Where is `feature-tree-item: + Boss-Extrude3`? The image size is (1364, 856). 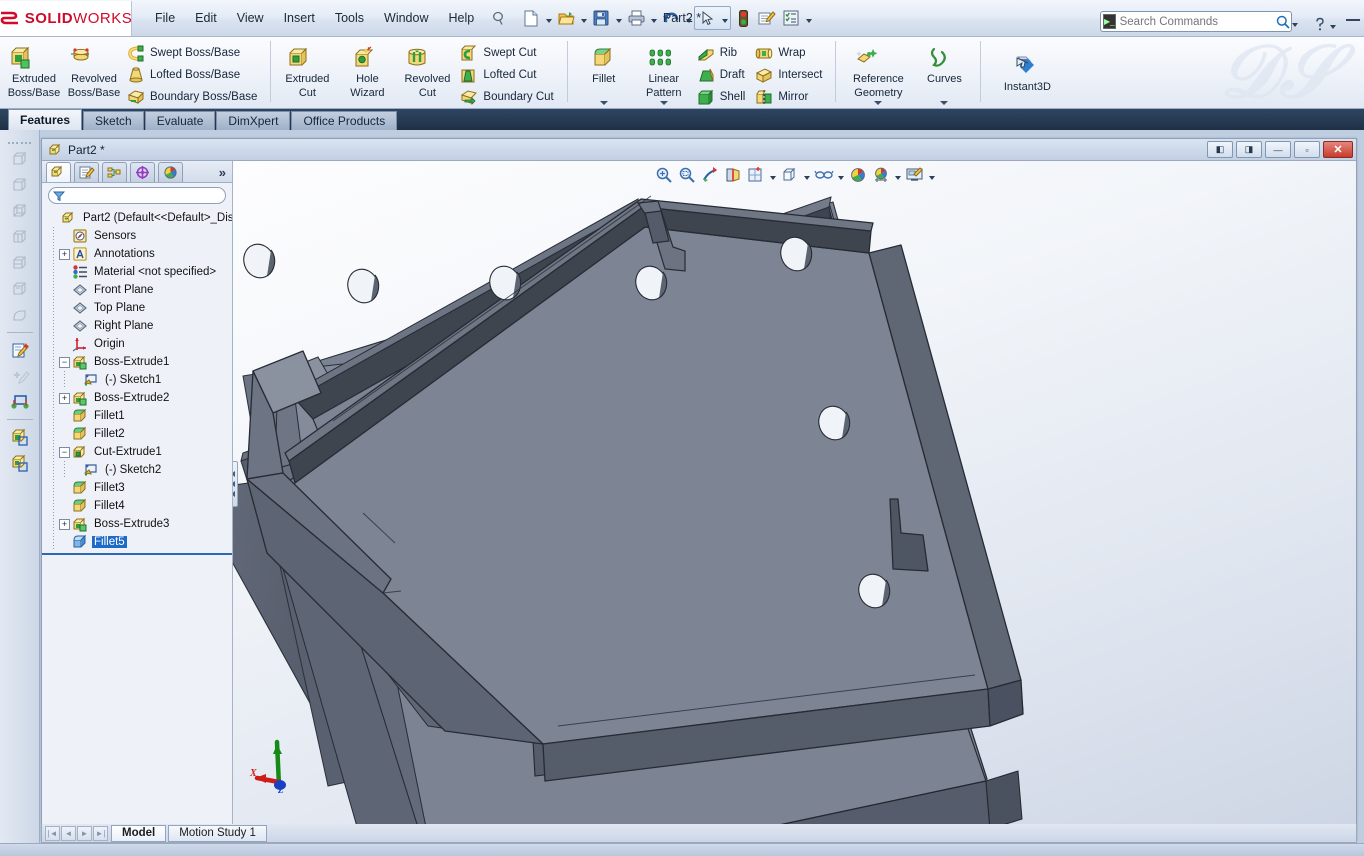
feature-tree-item: + Boss-Extrude3 is located at coordinates (139, 524).